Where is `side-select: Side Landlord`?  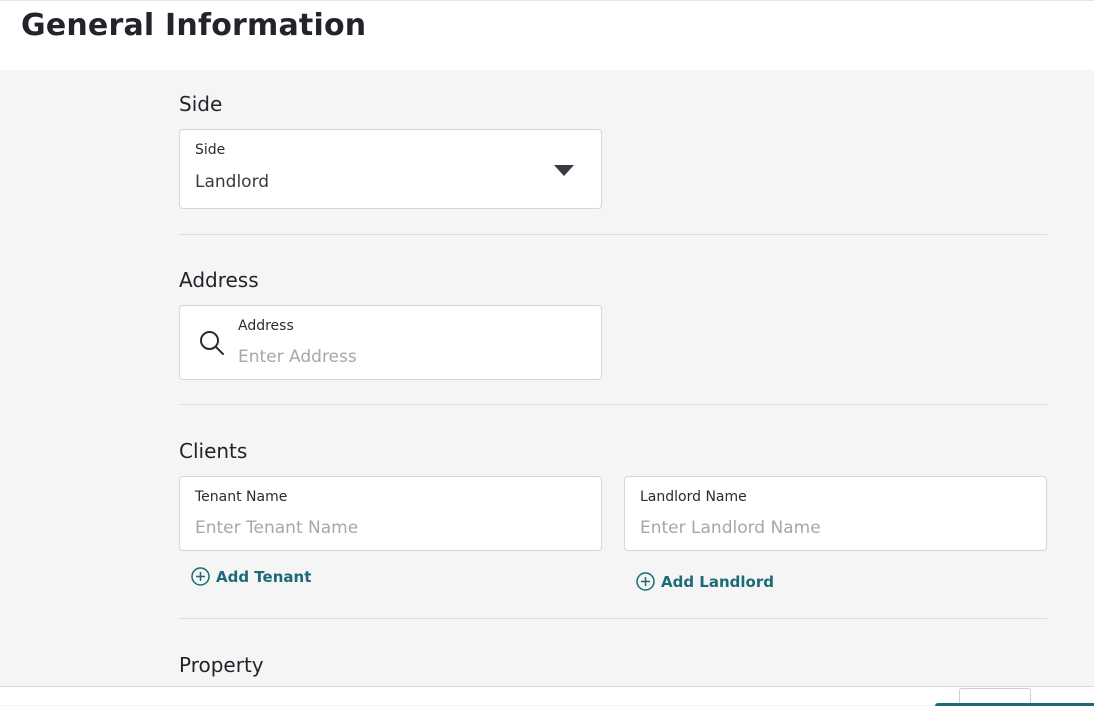 side-select: Side Landlord is located at coordinates (390, 169).